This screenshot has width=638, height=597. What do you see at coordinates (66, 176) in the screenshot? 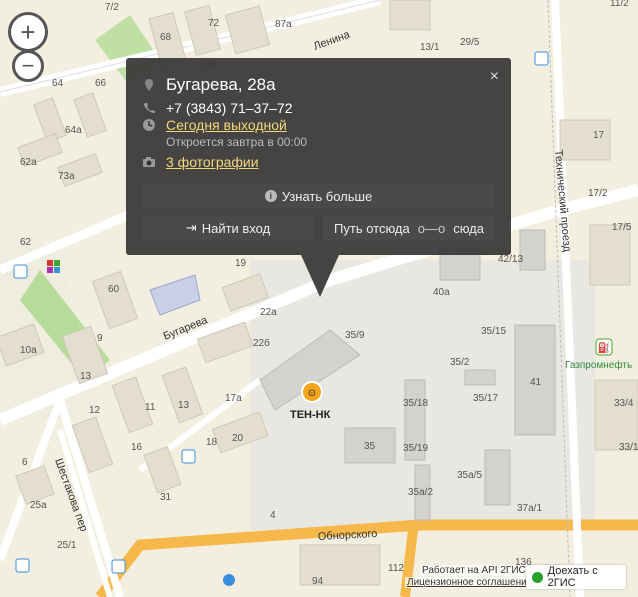
I see `house-number: 73а` at bounding box center [66, 176].